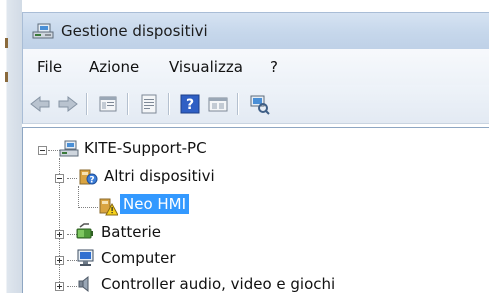 The image size is (489, 293). Describe the element at coordinates (218, 104) in the screenshot. I see `driver-details-icon` at that location.